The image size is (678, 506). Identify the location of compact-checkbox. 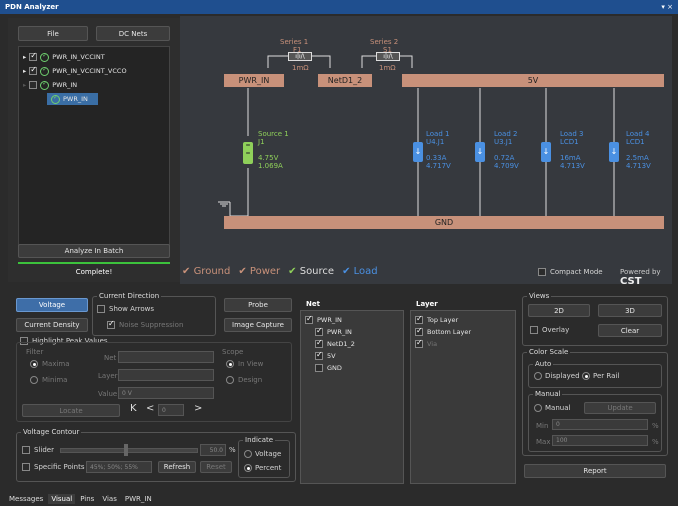
(542, 272).